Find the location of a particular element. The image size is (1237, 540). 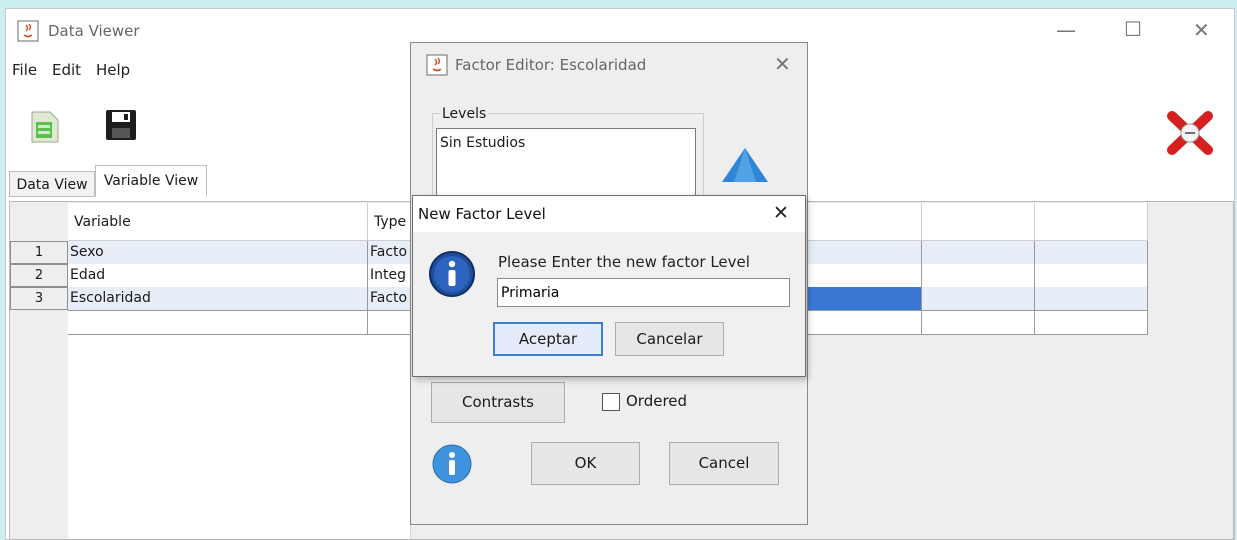

ok-button: OK is located at coordinates (585, 463).